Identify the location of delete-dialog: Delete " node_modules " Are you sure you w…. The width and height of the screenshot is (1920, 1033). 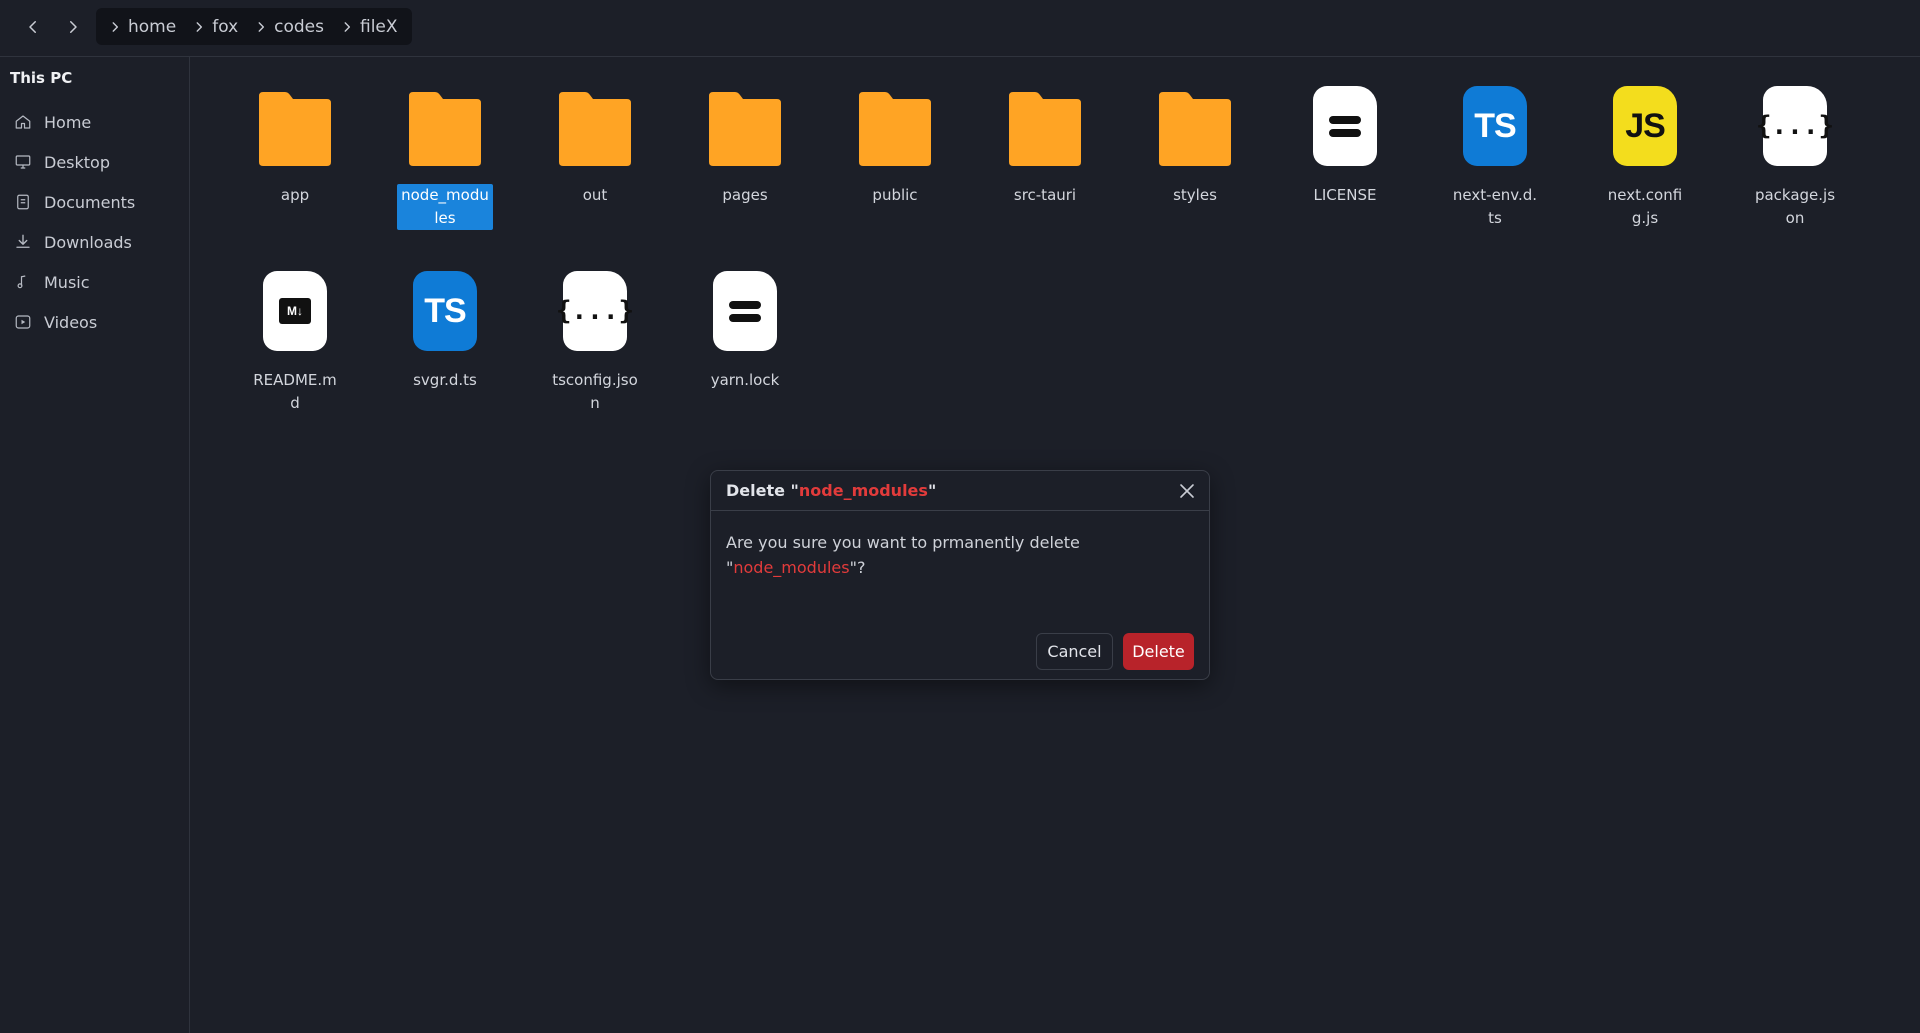
(960, 575).